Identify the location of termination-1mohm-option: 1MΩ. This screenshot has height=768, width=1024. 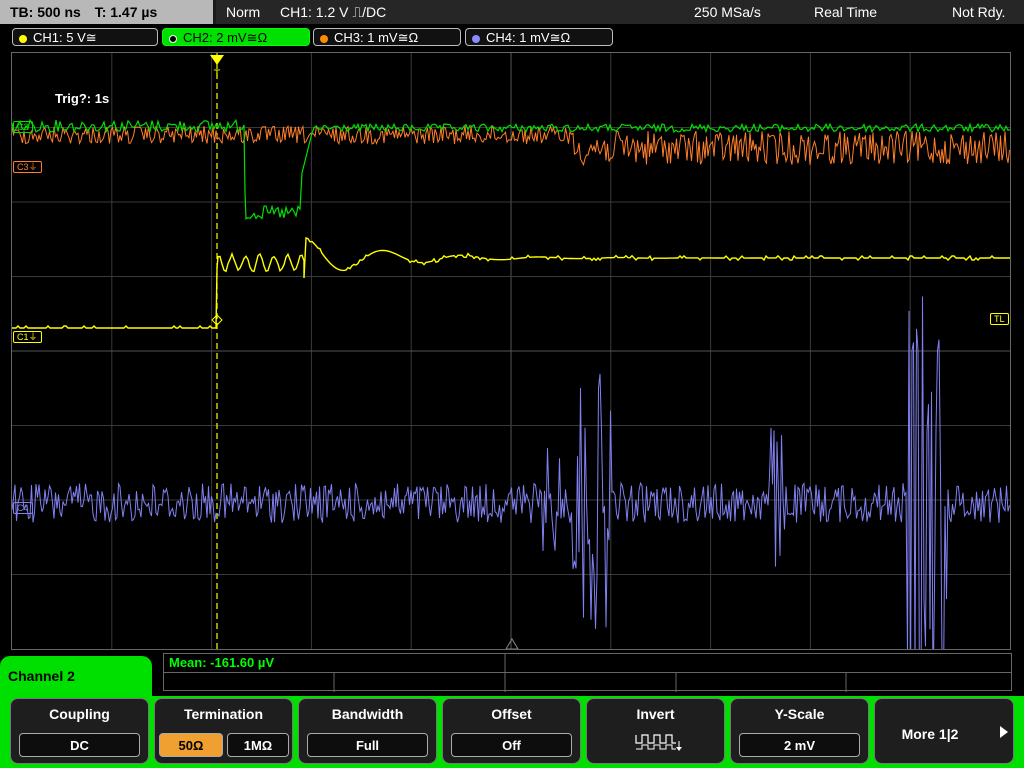
(258, 745).